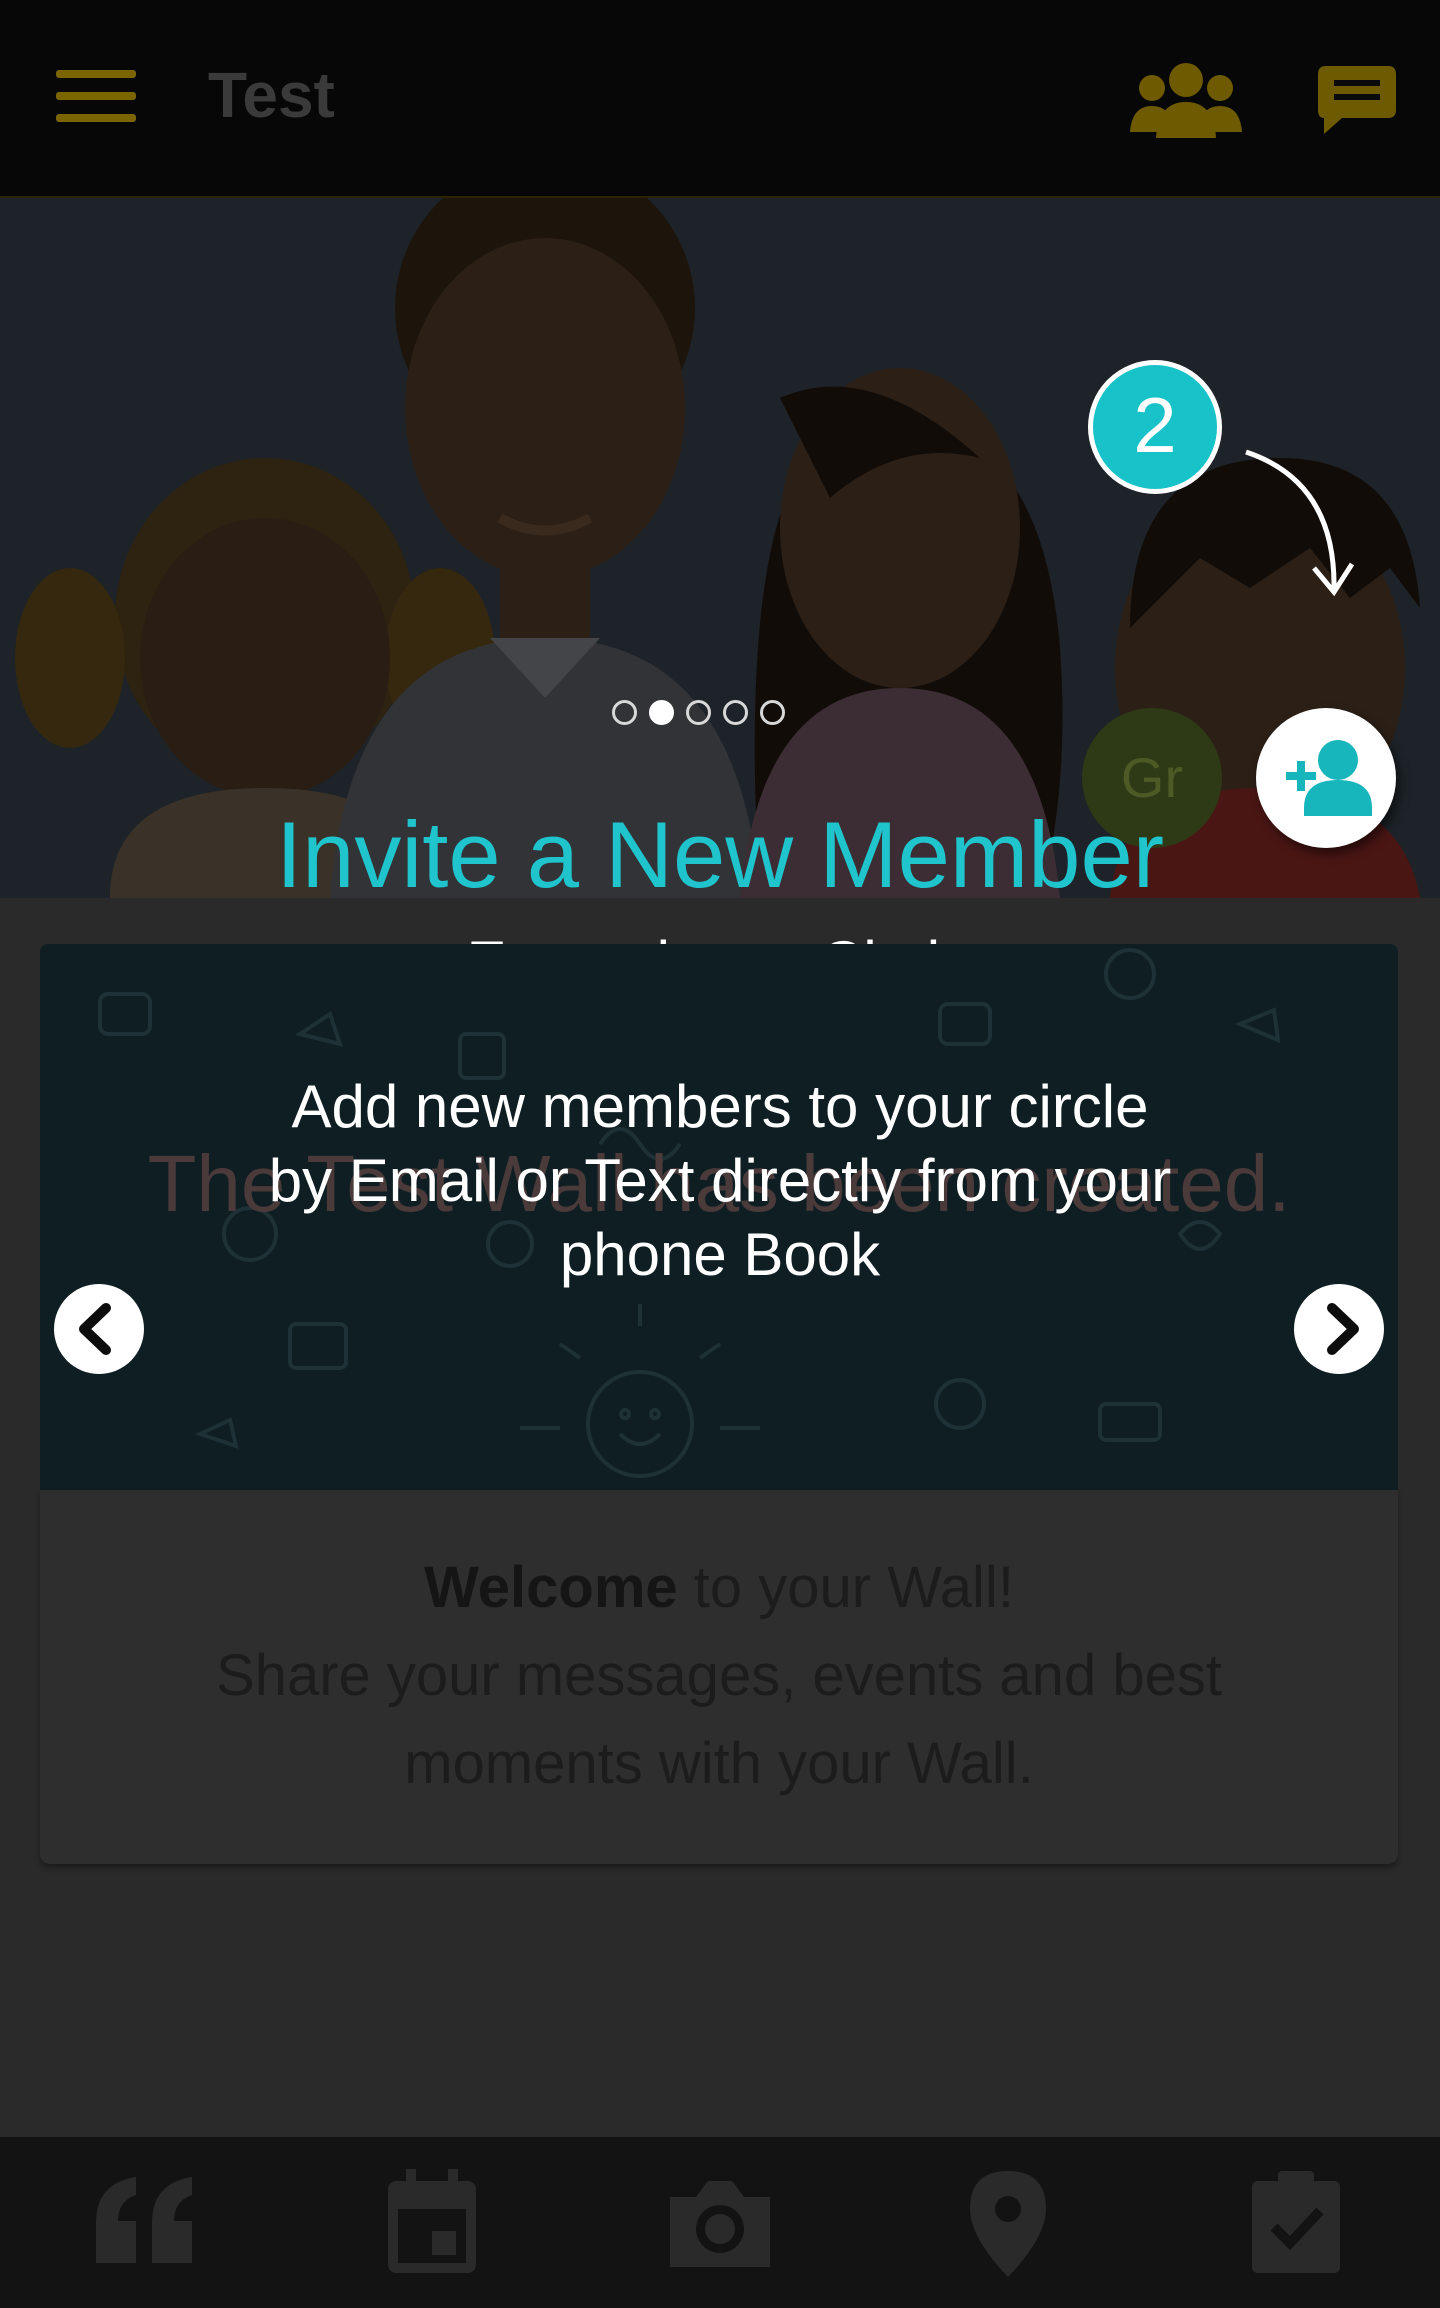 The width and height of the screenshot is (1440, 2308). What do you see at coordinates (95, 1329) in the screenshot?
I see `chevron-left-icon` at bounding box center [95, 1329].